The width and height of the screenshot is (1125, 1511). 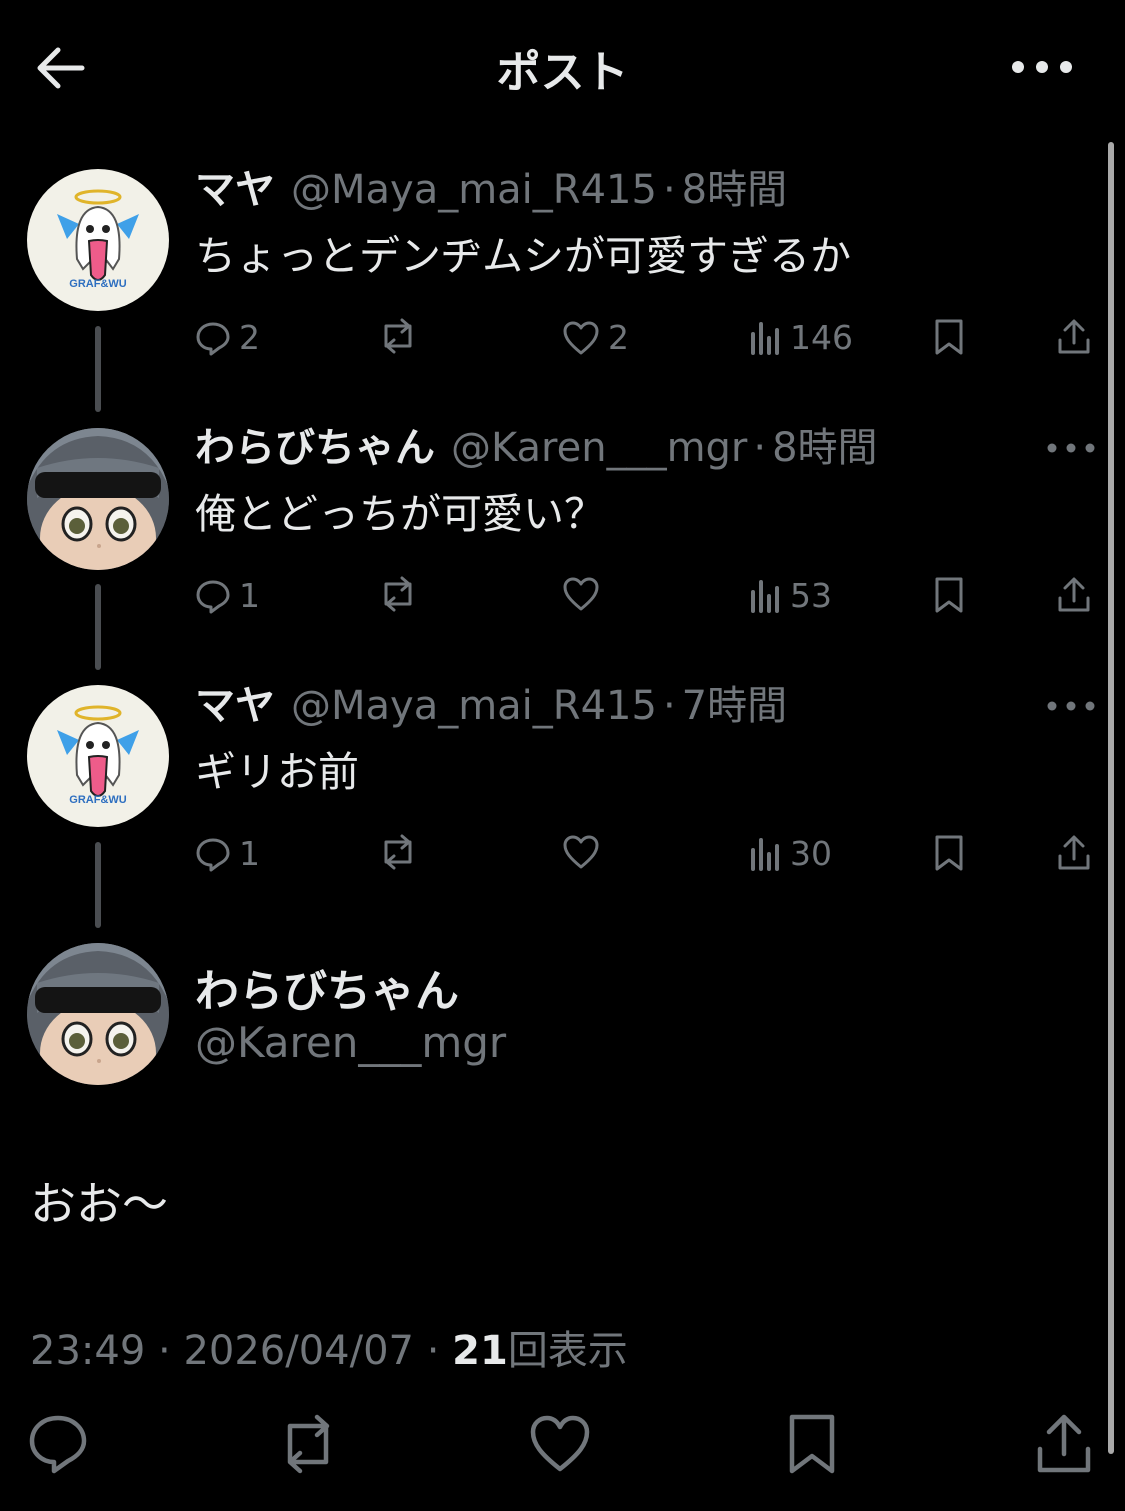 What do you see at coordinates (734, 706) in the screenshot?
I see `post-time: 7時間` at bounding box center [734, 706].